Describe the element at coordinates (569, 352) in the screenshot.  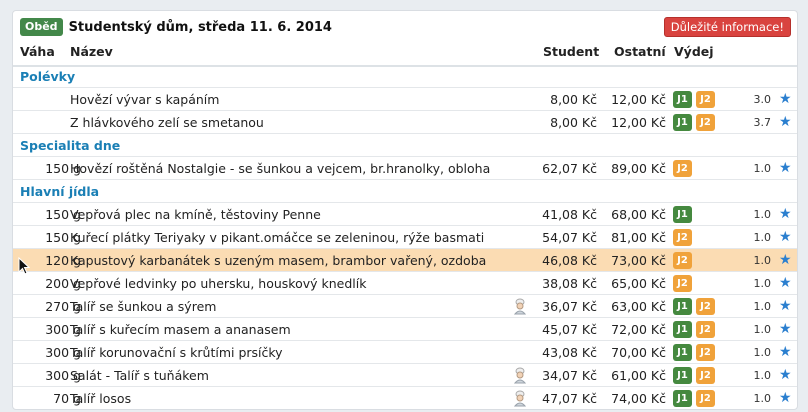
I see `price-student: 43,08 Kč` at that location.